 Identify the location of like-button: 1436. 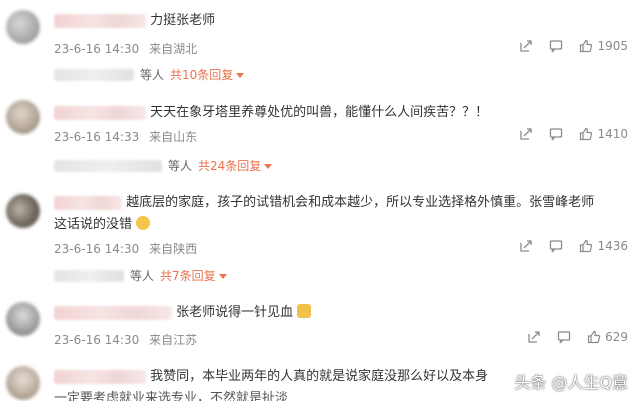
(603, 246).